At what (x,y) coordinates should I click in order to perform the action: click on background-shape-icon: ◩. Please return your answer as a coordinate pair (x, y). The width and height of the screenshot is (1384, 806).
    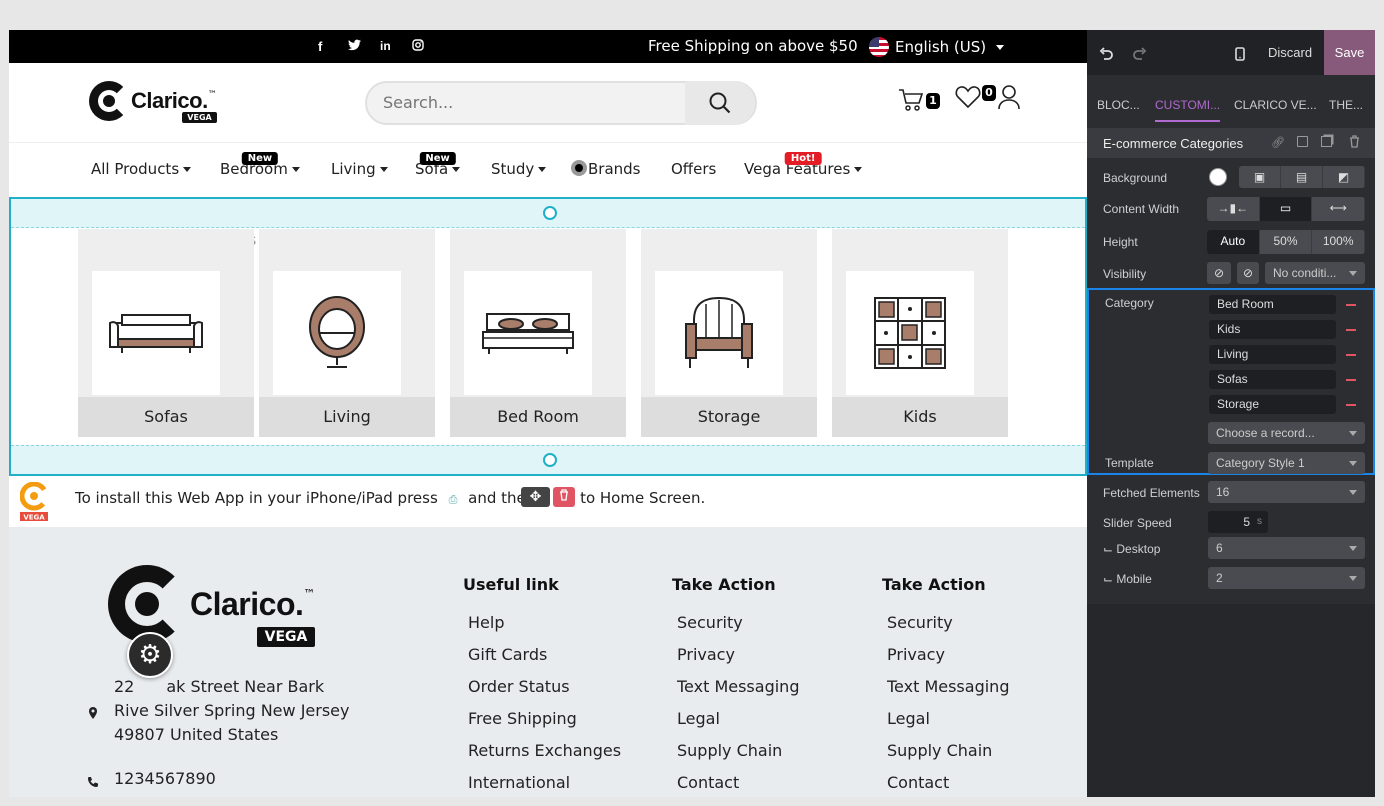
    Looking at the image, I should click on (1344, 177).